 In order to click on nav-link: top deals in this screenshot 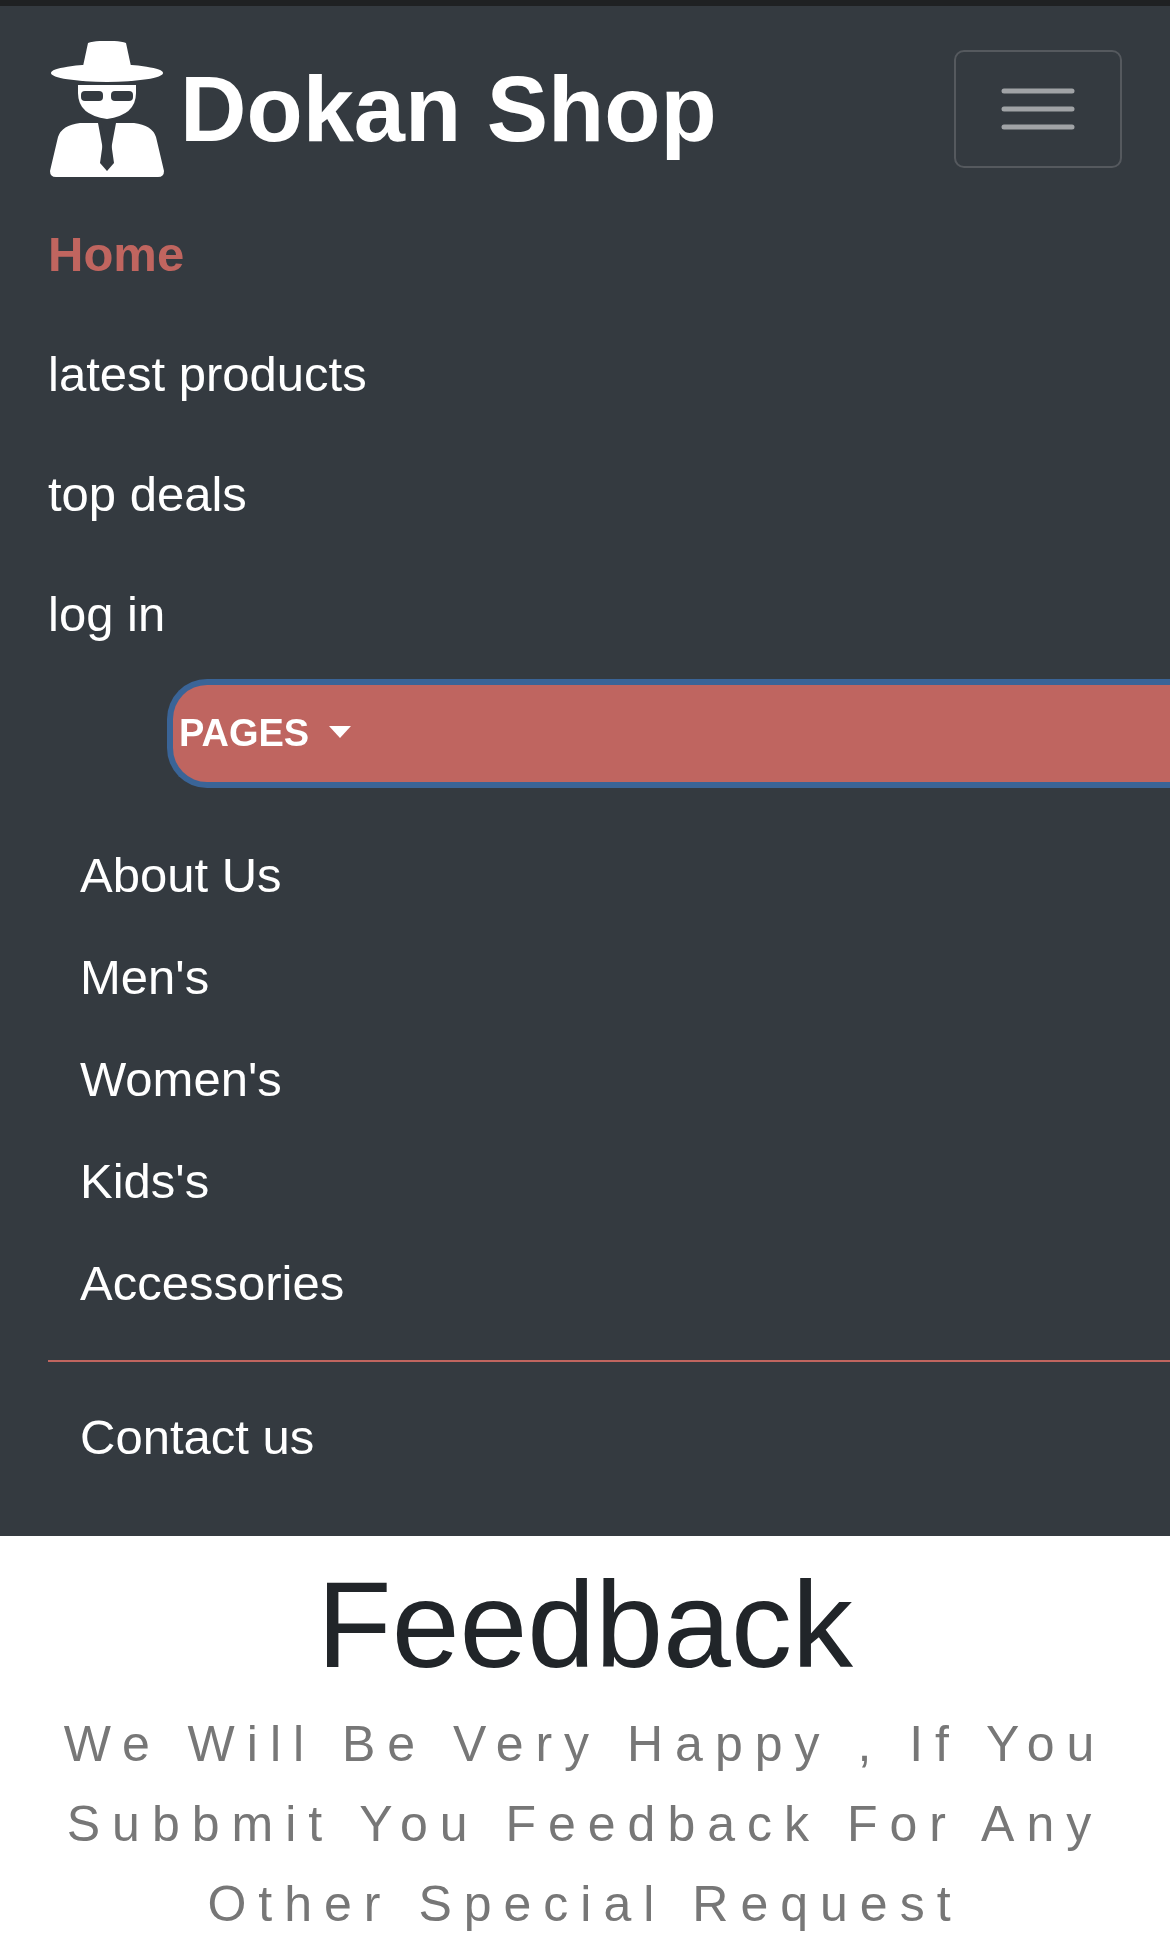, I will do `click(147, 494)`.